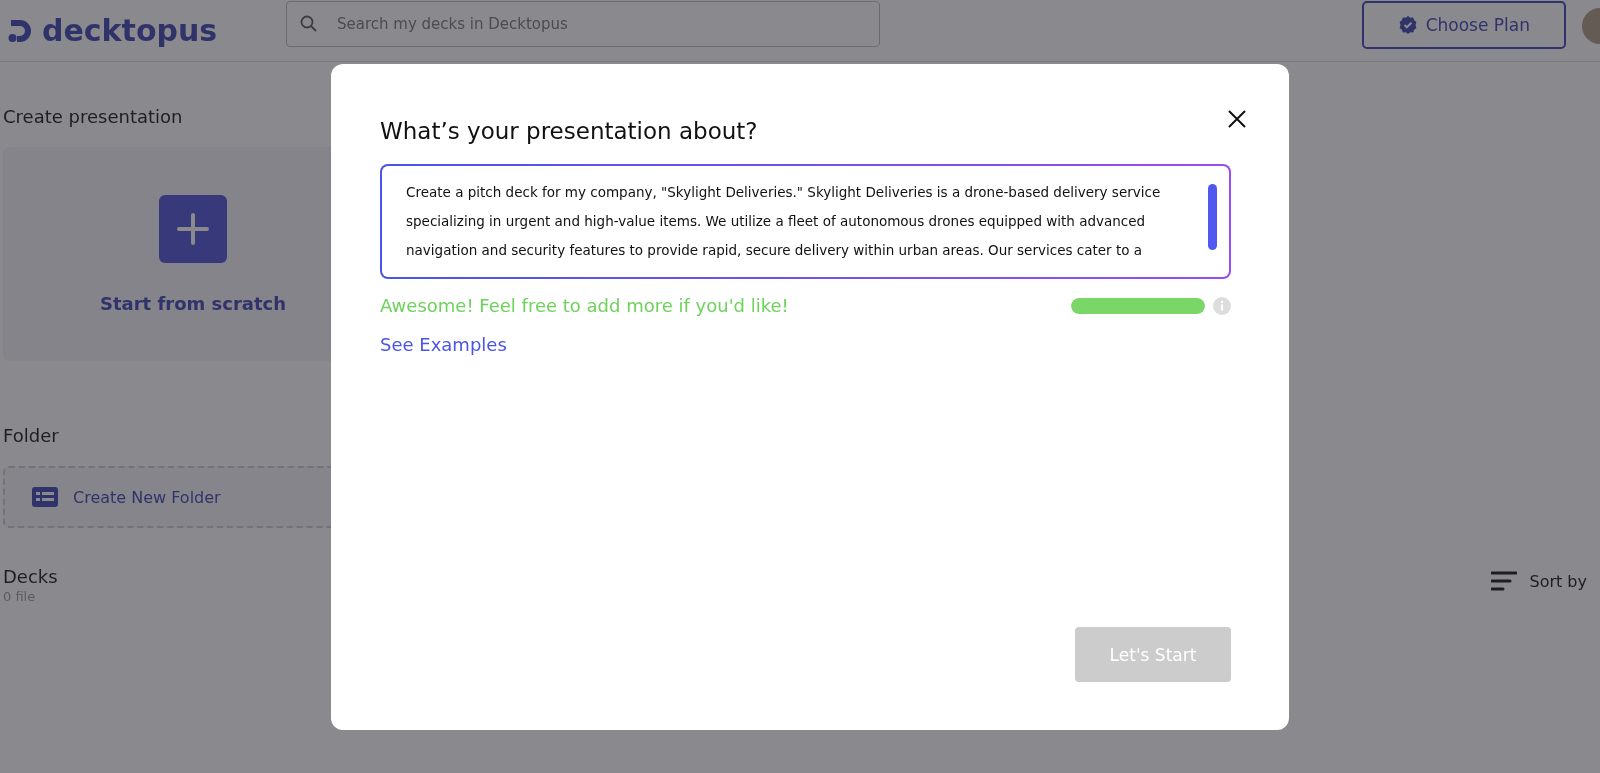  Describe the element at coordinates (93, 116) in the screenshot. I see `section-title: Create presentation` at that location.